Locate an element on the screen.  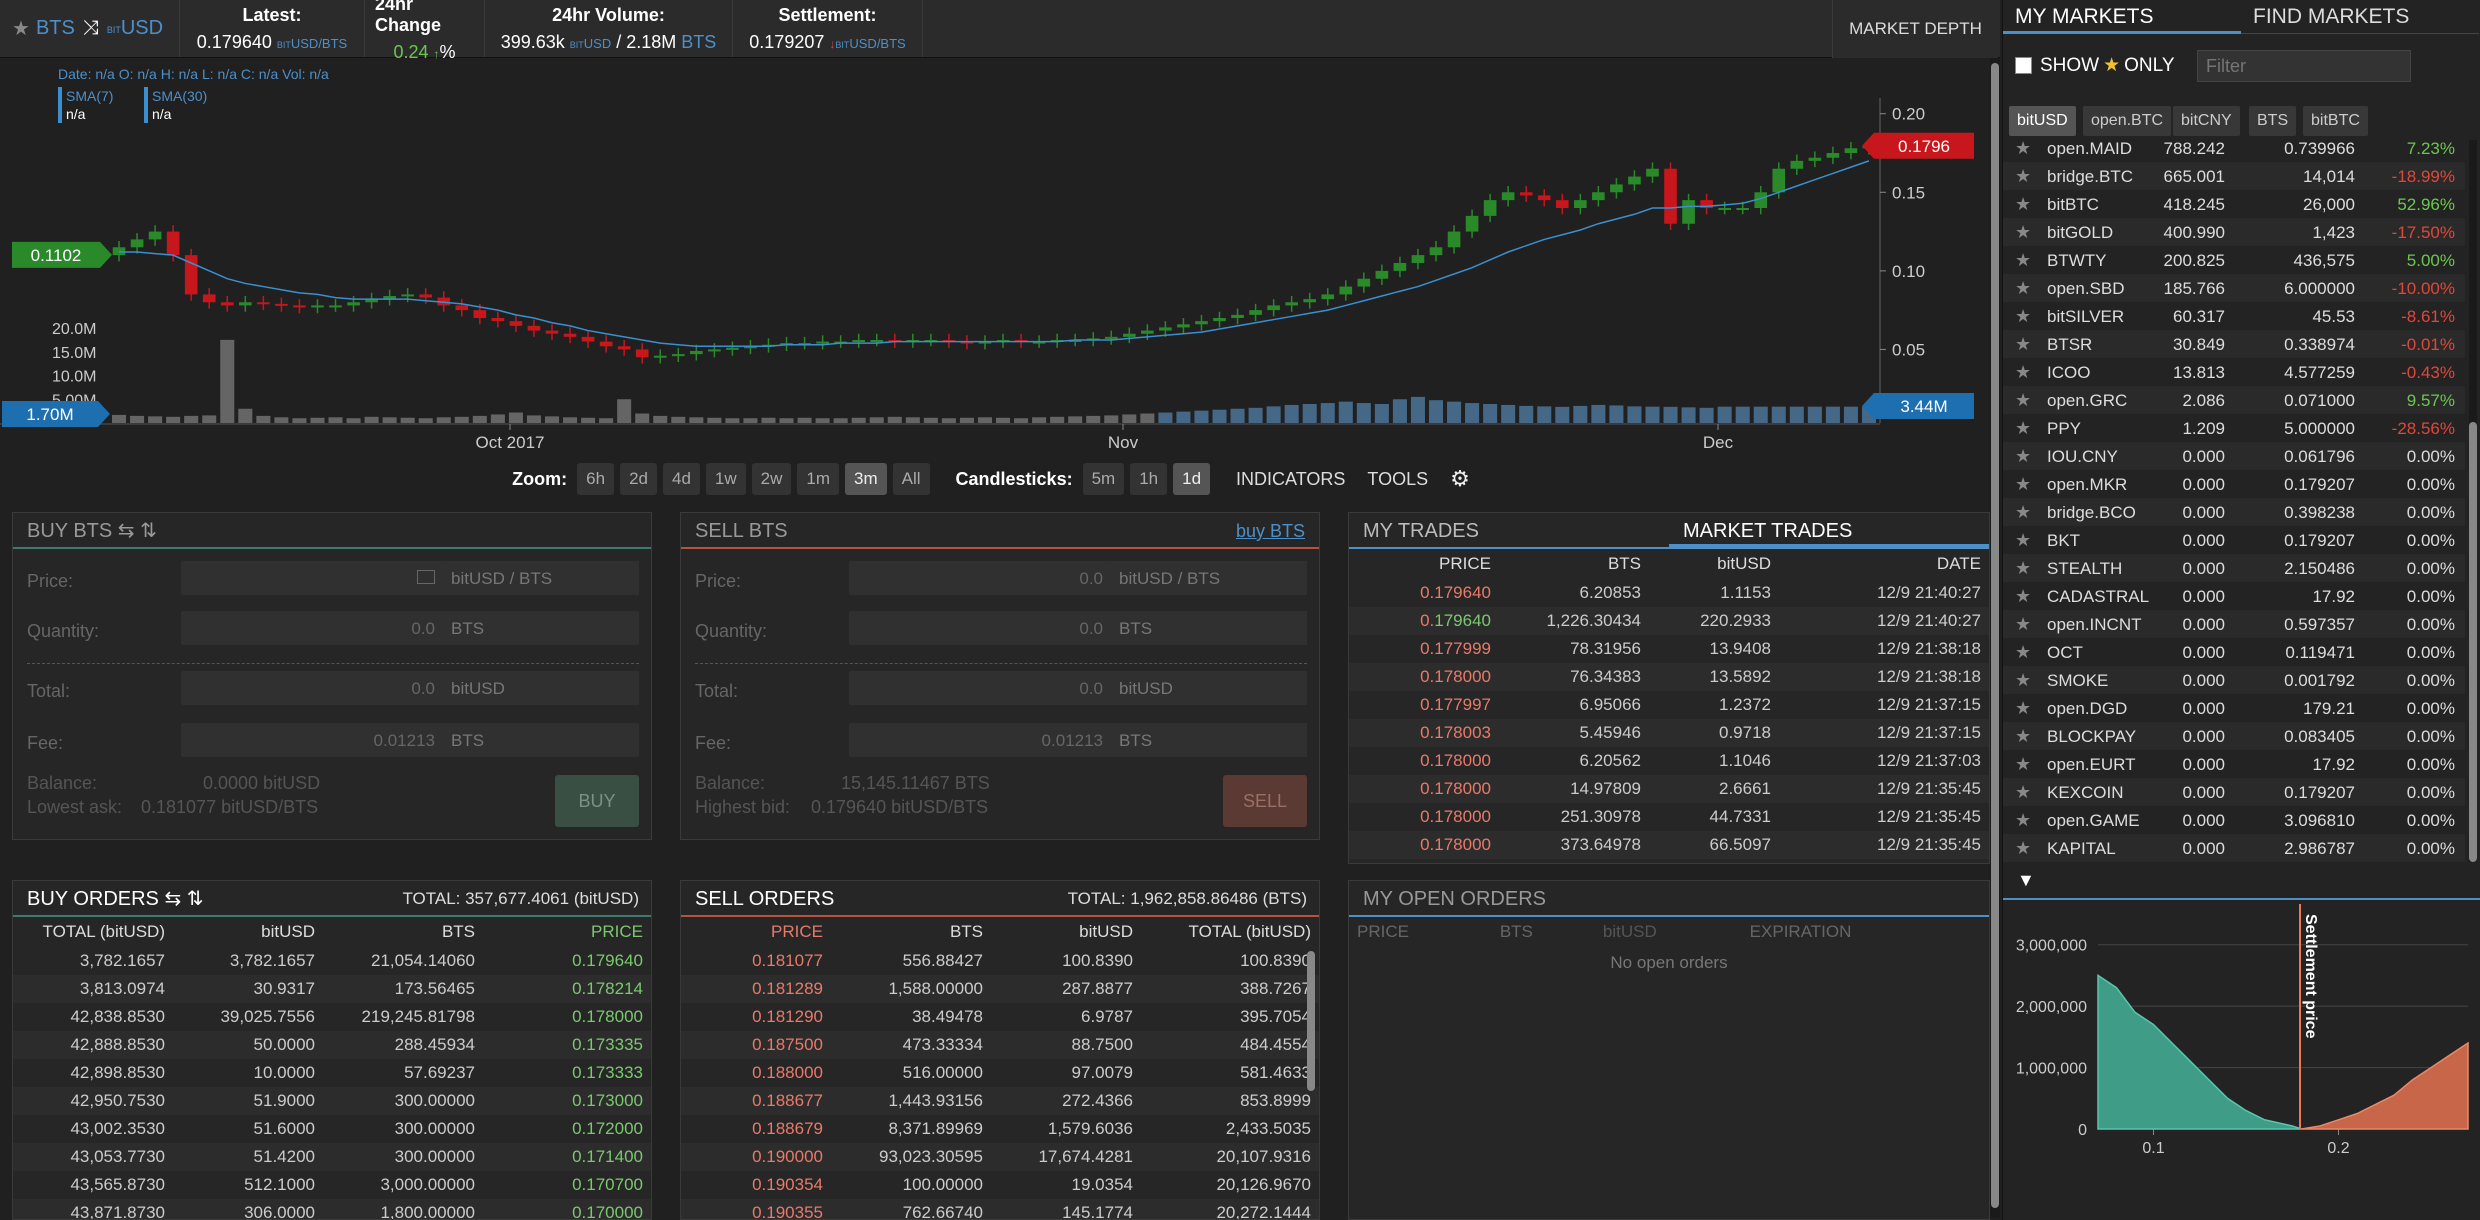
quote-asset: USD is located at coordinates (142, 28).